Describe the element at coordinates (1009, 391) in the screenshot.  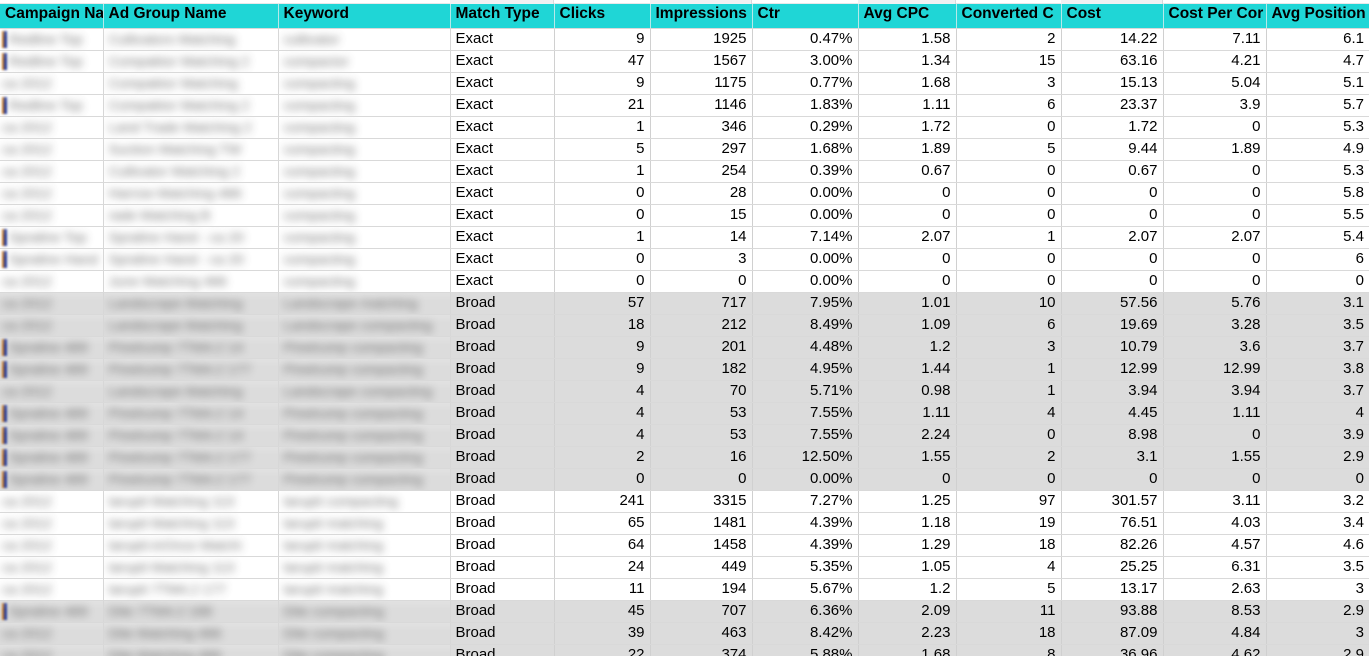
I see `cell-conv: 1` at that location.